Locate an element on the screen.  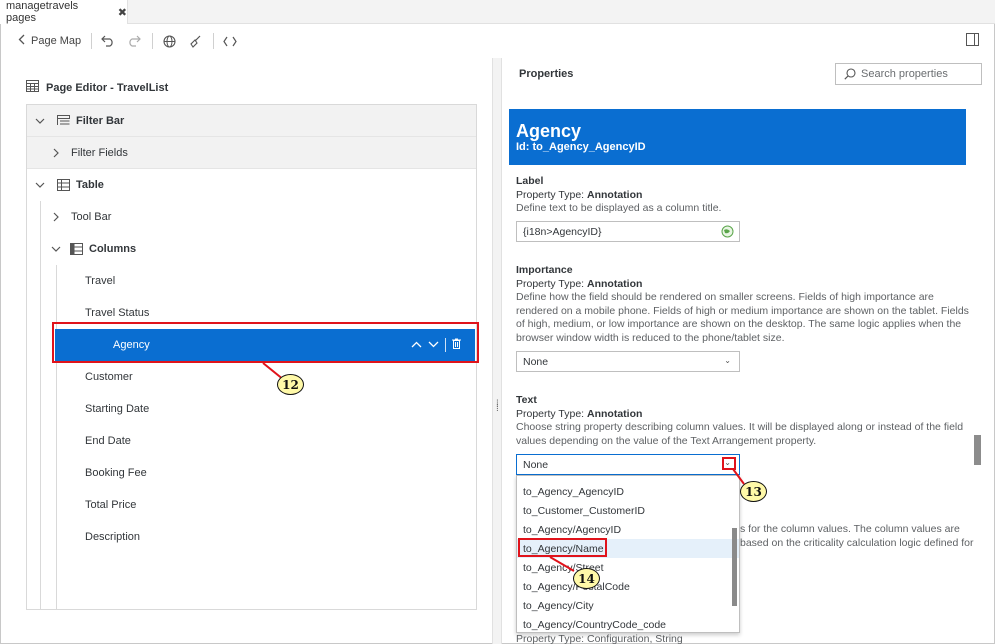
dropdown-option: to_Agency/City is located at coordinates (628, 605).